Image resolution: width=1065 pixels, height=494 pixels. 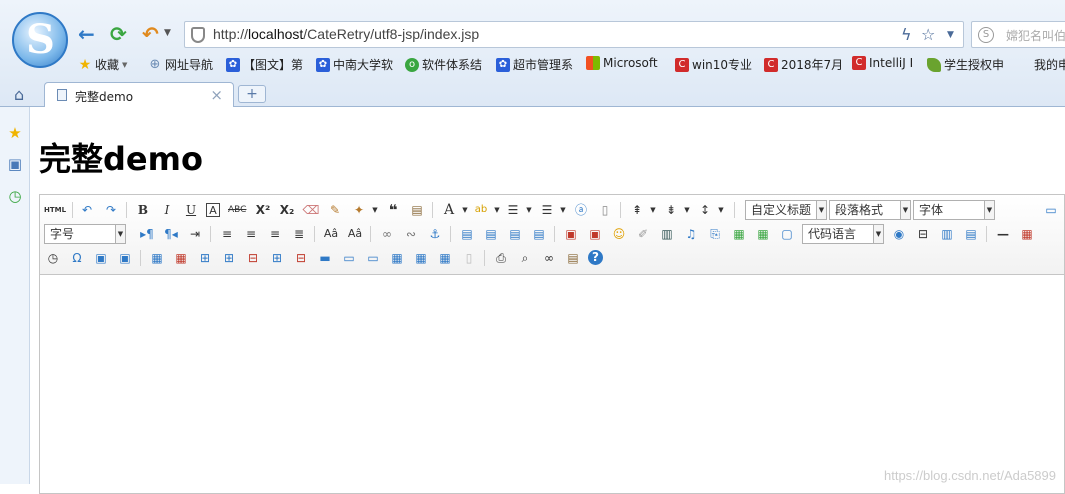 I want to click on search-box: S 嫦犯名叫伯, so click(x=1018, y=34).